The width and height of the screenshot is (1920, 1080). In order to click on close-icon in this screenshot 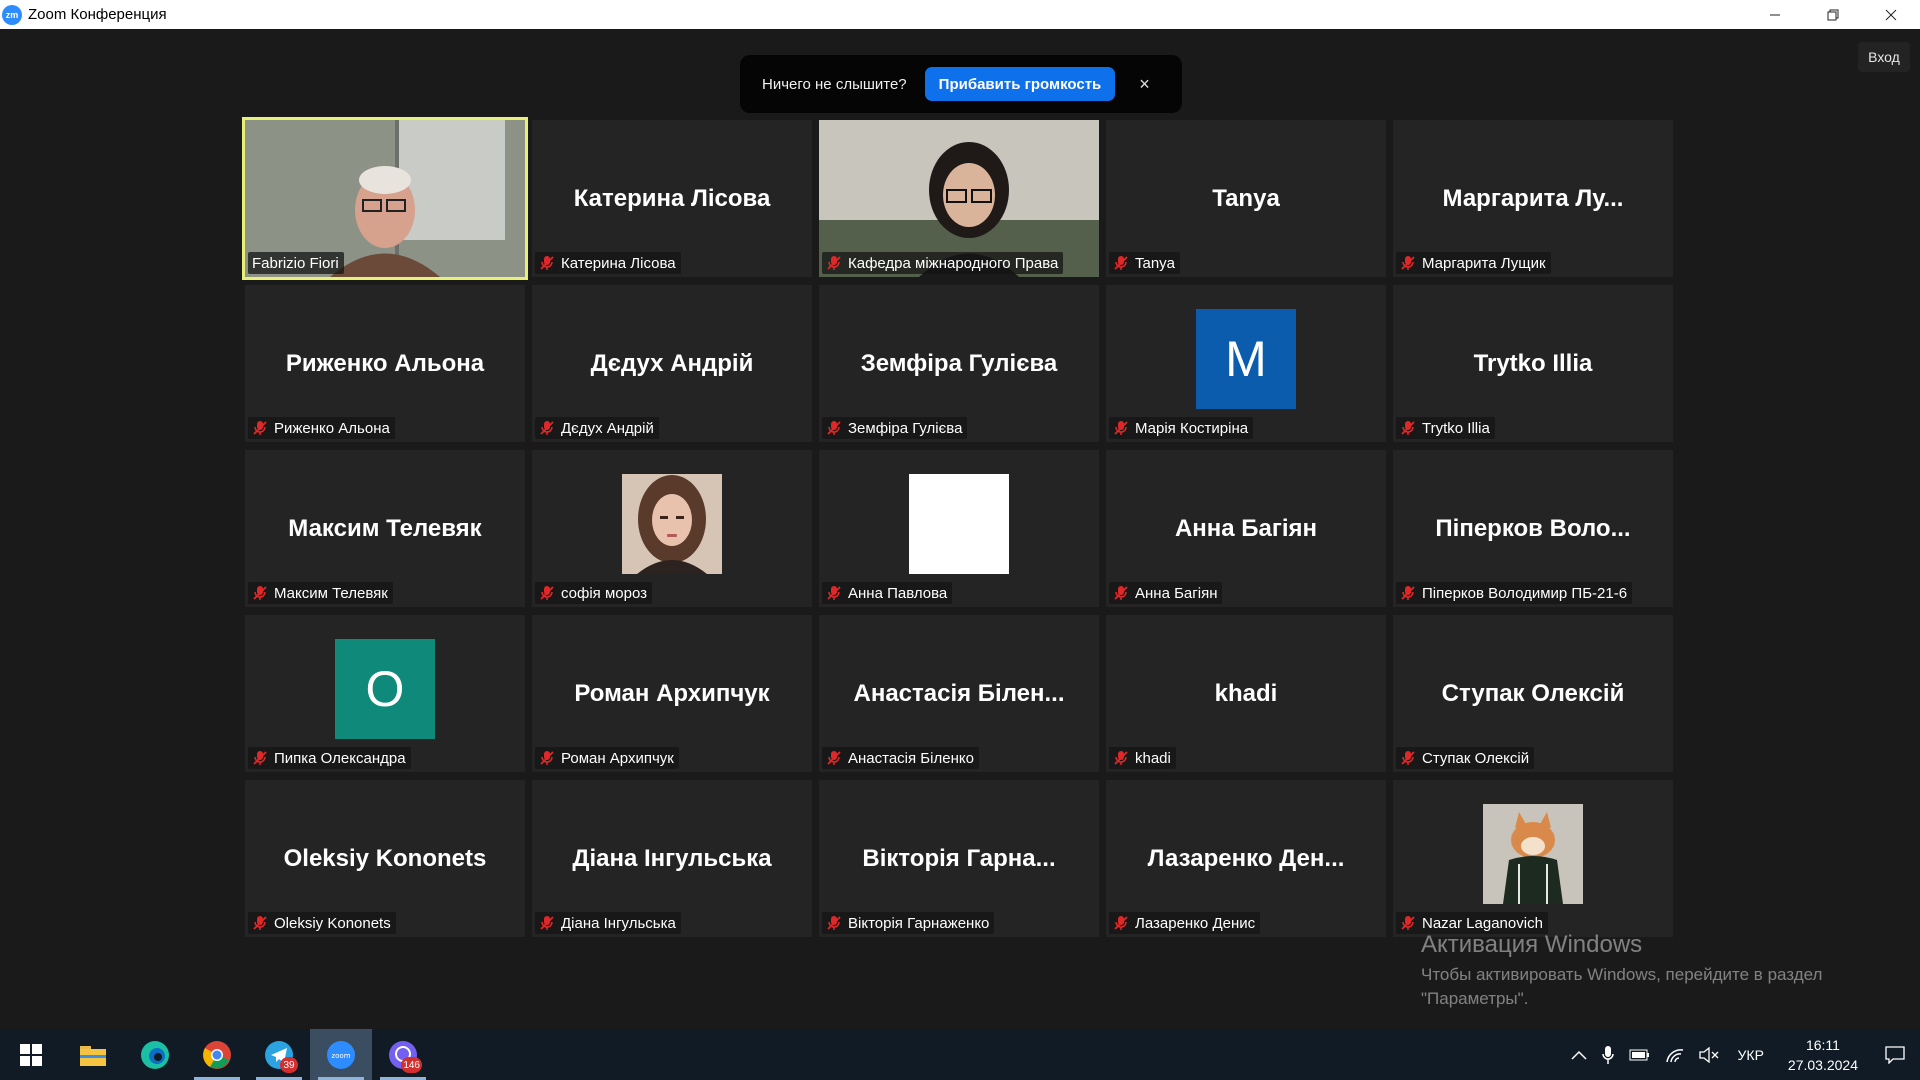, I will do `click(1891, 14)`.